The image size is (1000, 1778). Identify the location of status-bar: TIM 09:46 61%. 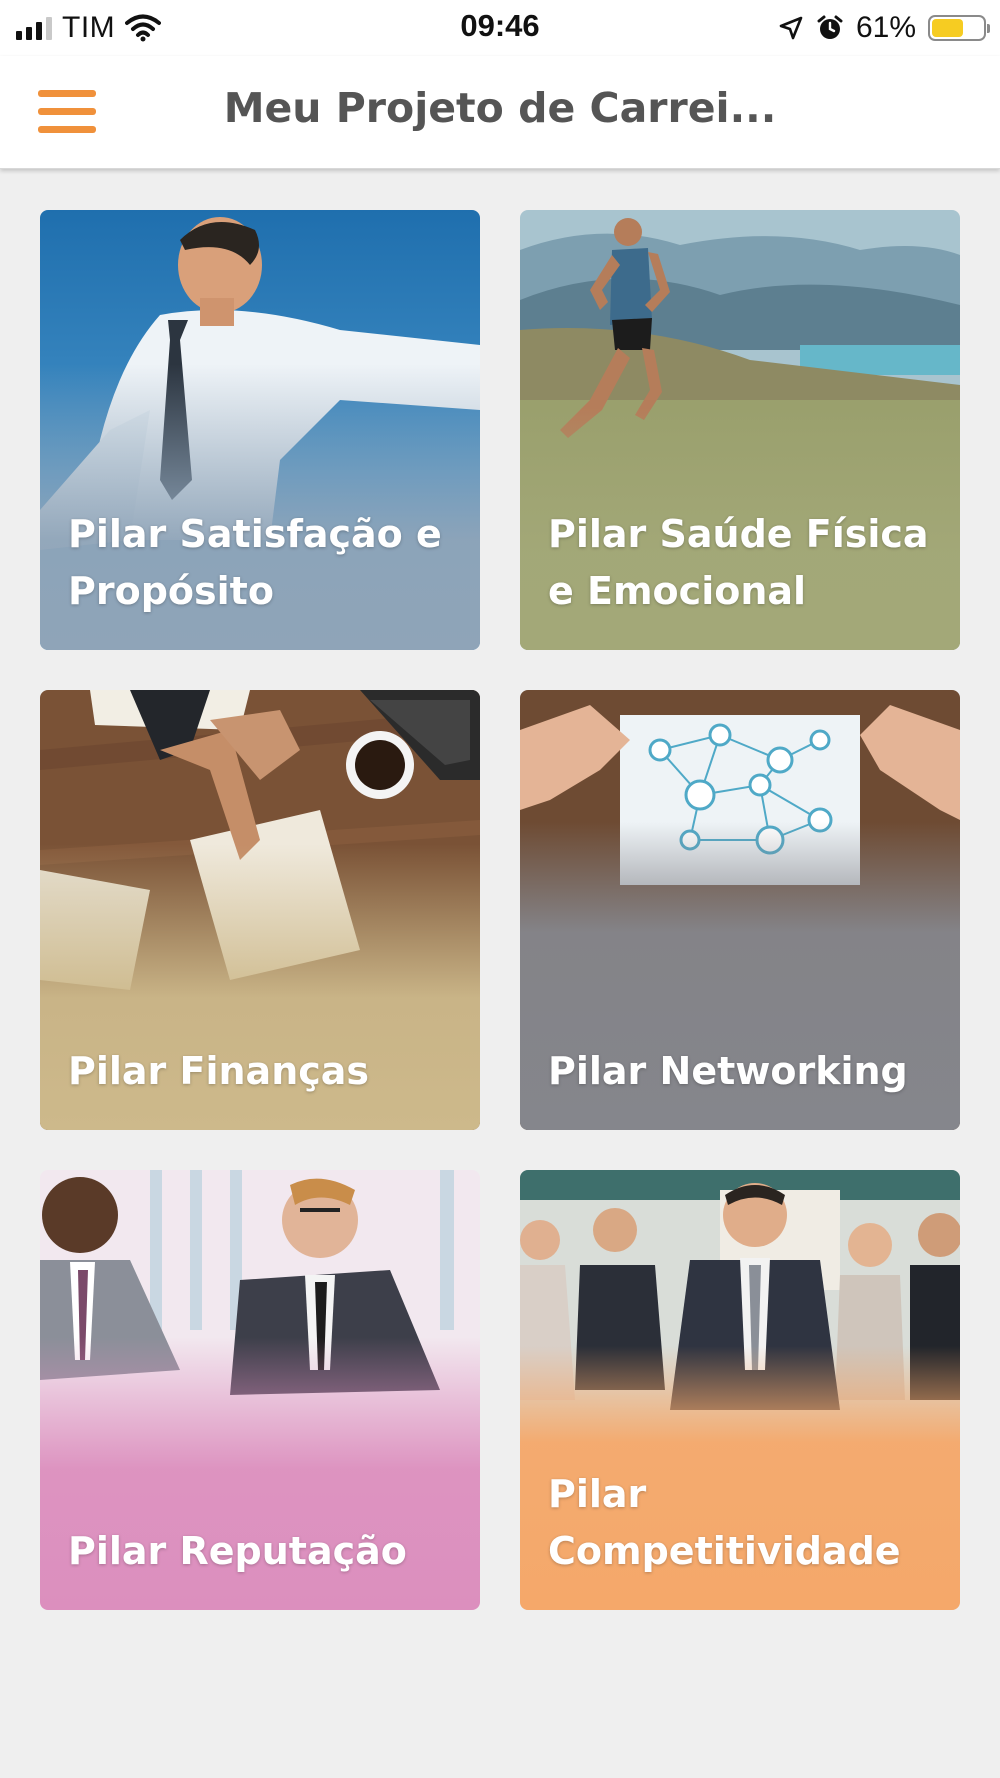
(500, 28).